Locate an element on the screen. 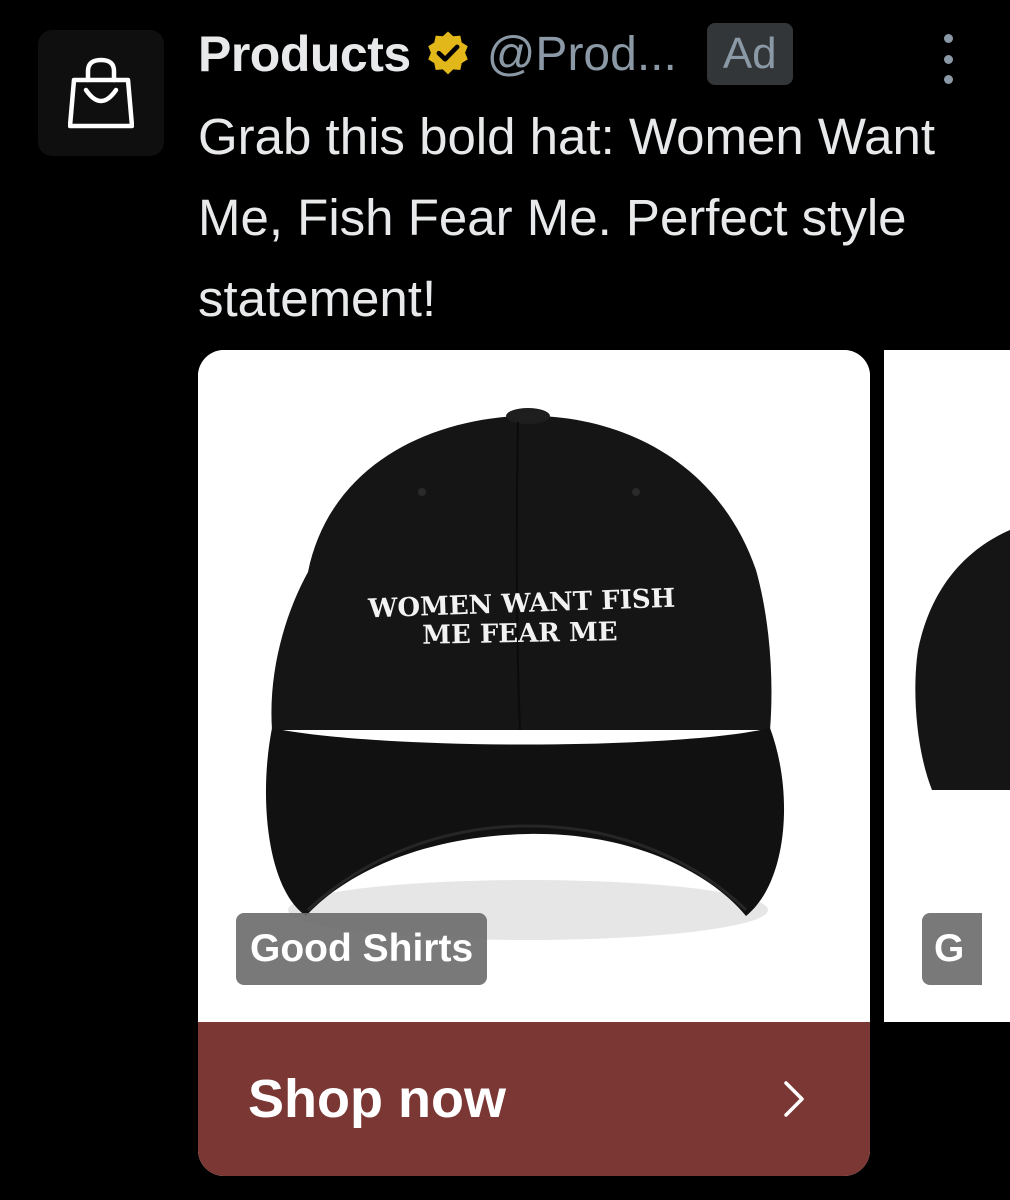  more-options-button is located at coordinates (948, 59).